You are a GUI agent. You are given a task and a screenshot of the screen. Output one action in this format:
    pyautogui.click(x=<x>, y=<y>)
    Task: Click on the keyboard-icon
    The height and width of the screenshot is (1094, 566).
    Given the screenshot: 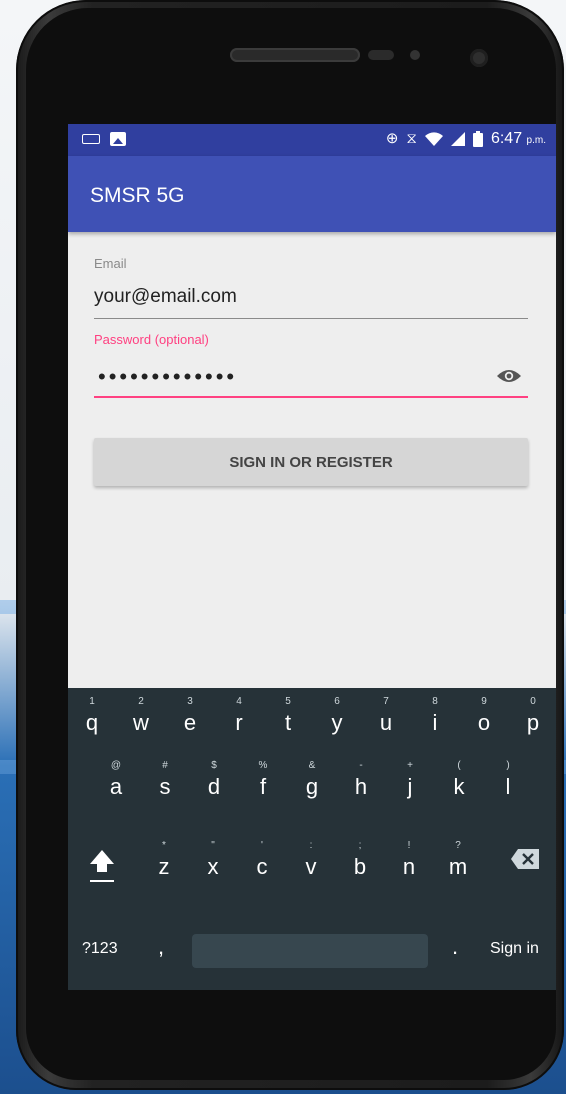 What is the action you would take?
    pyautogui.click(x=91, y=139)
    